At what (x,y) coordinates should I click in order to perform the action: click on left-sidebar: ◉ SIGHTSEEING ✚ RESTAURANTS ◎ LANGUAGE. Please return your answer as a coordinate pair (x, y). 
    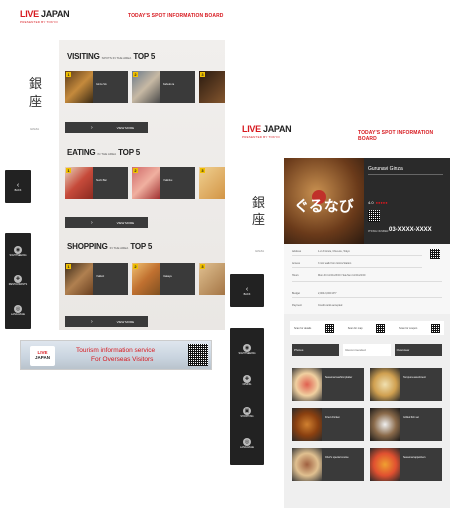
    Looking at the image, I should click on (18, 281).